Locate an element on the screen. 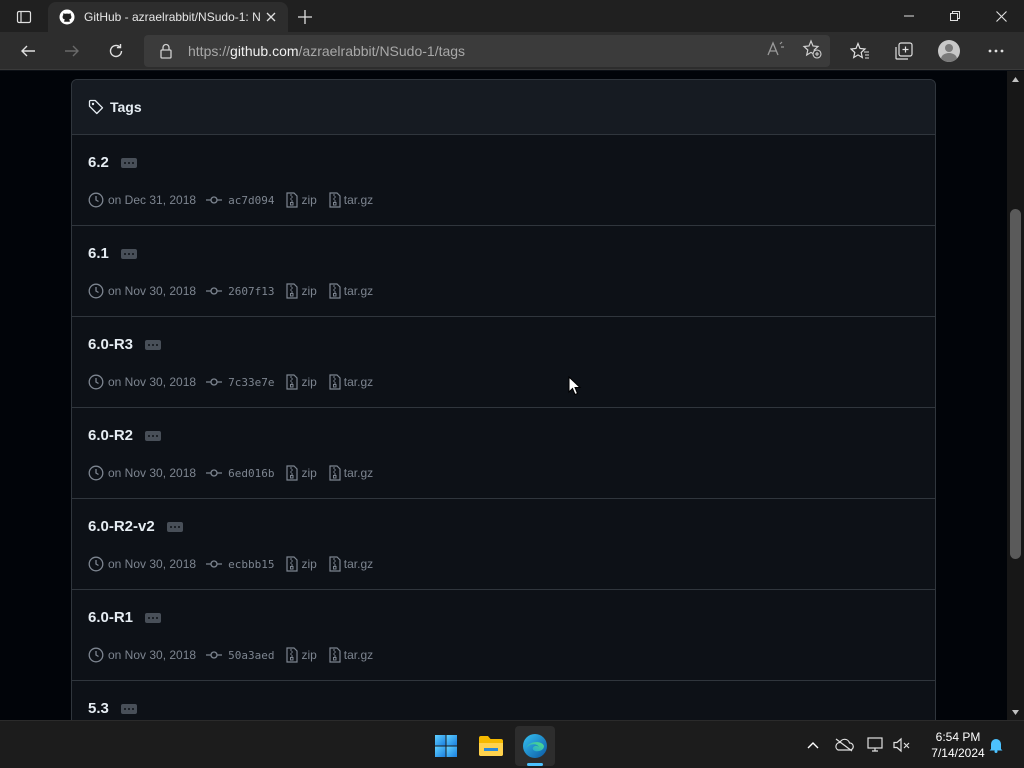 This screenshot has height=768, width=1024. tag-date: on Dec 31, 2018 is located at coordinates (152, 200).